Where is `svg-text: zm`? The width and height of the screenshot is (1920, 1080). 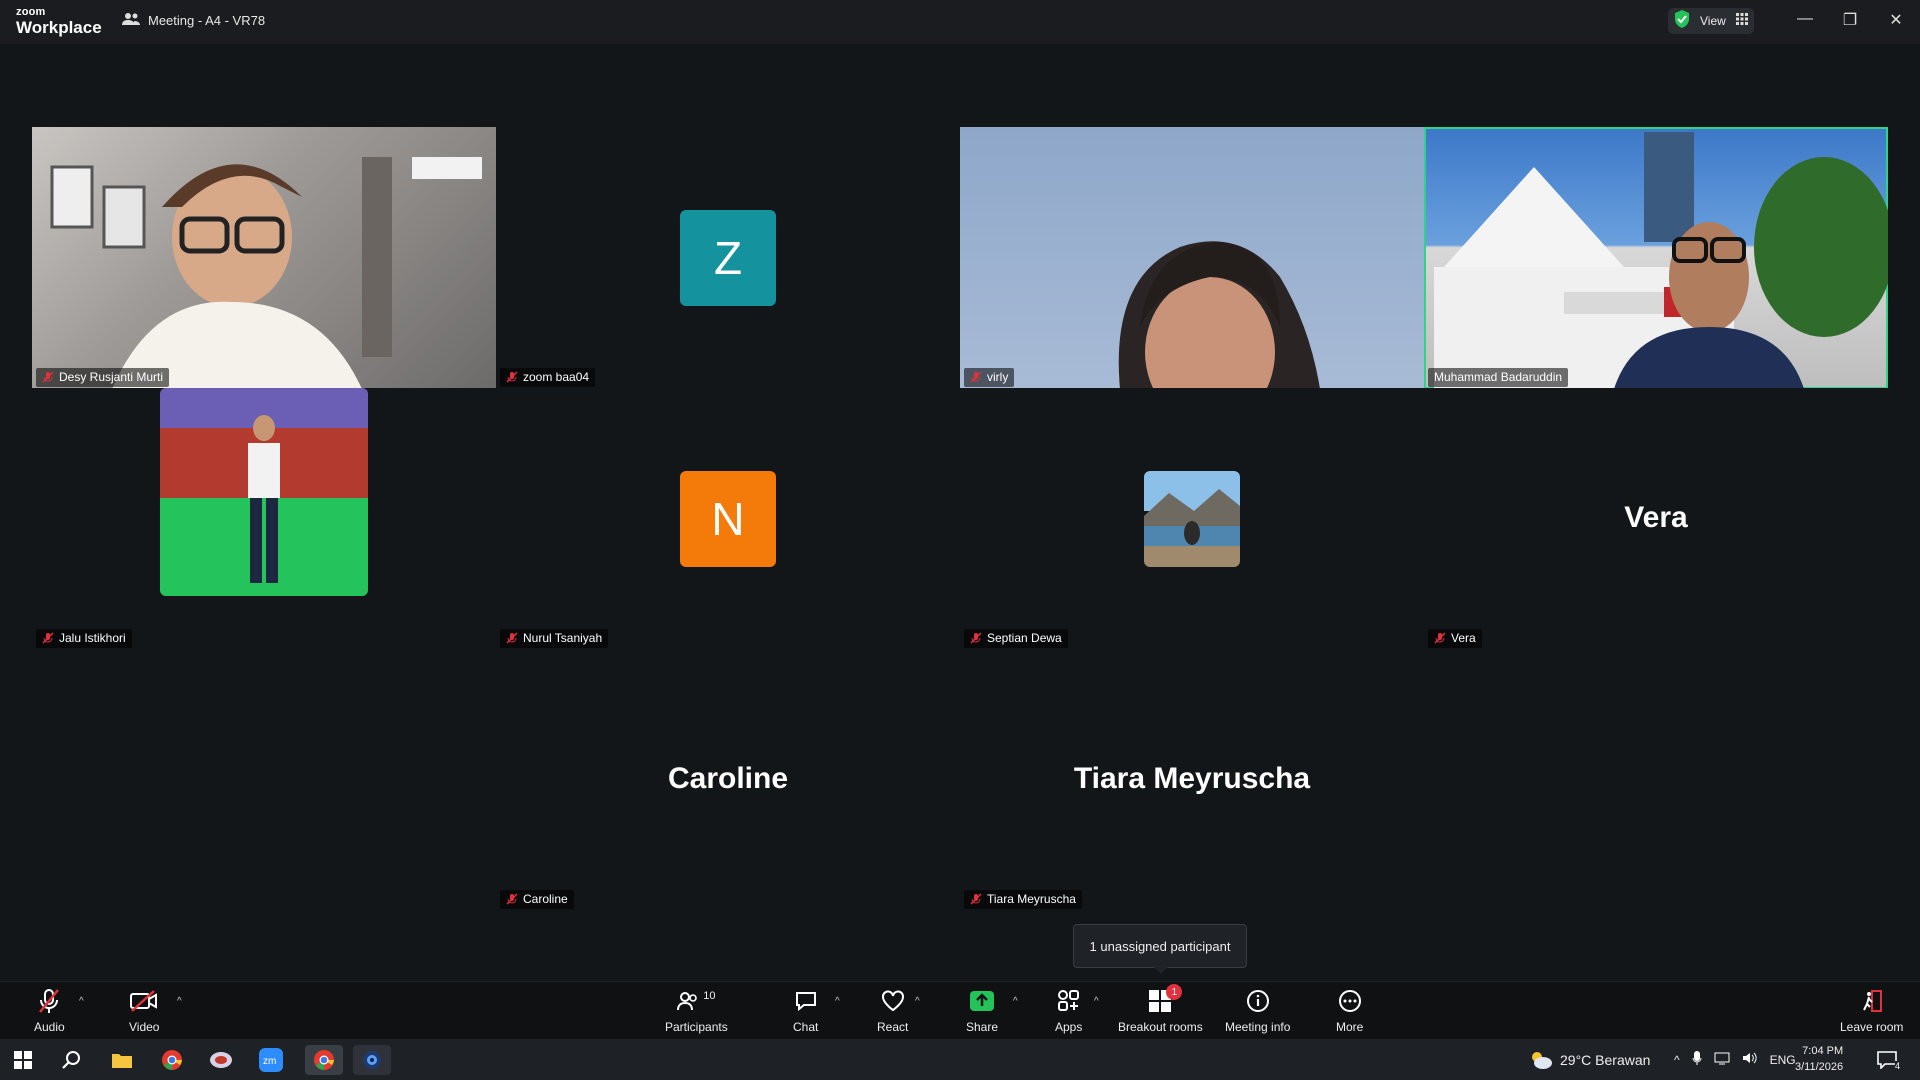
svg-text: zm is located at coordinates (269, 1061).